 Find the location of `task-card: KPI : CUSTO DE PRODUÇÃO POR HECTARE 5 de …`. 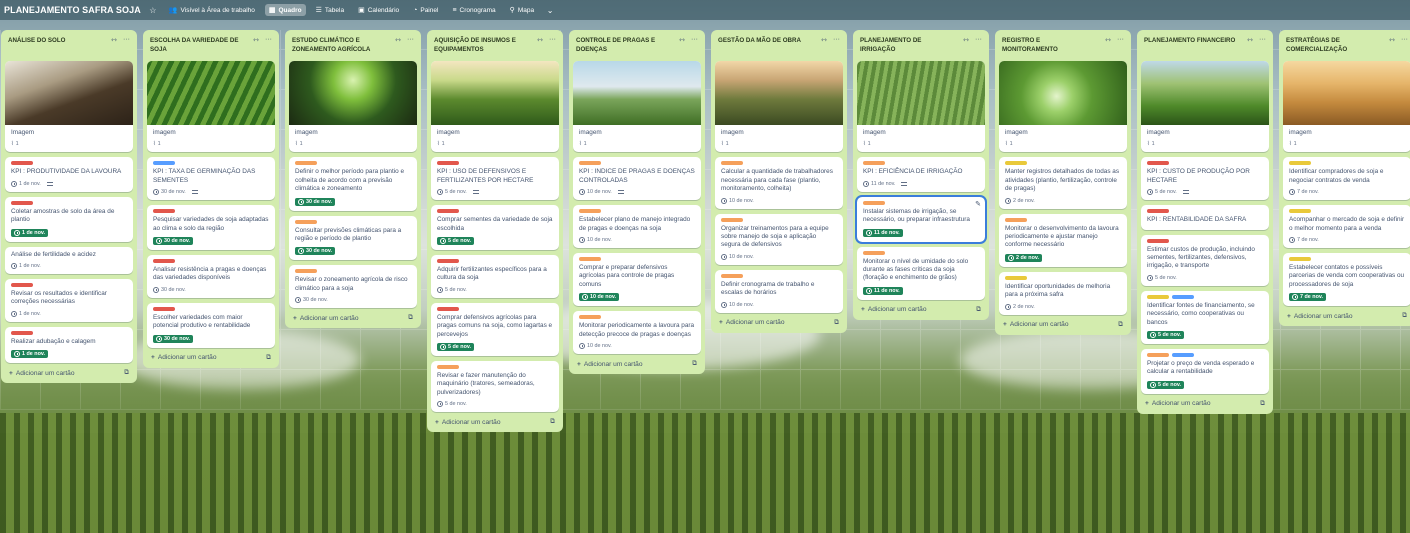

task-card: KPI : CUSTO DE PRODUÇÃO POR HECTARE 5 de … is located at coordinates (1205, 179).